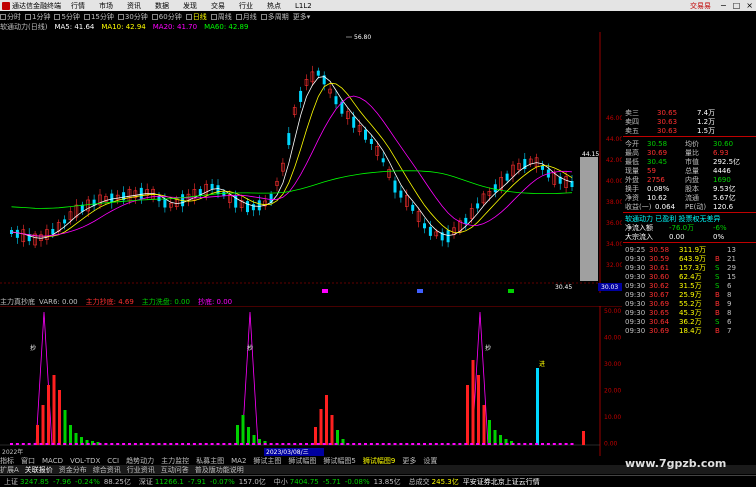 This screenshot has height=487, width=756. Describe the element at coordinates (140, 460) in the screenshot. I see `tab-trend: 趋势动力` at that location.